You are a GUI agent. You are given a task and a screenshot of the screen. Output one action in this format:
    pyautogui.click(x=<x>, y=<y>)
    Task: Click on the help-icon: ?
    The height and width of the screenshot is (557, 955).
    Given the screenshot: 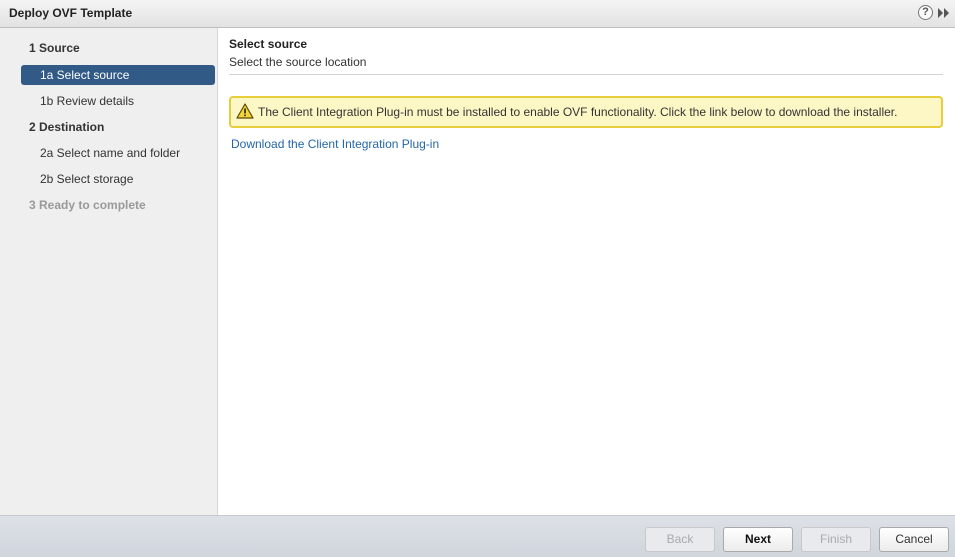 What is the action you would take?
    pyautogui.click(x=925, y=12)
    